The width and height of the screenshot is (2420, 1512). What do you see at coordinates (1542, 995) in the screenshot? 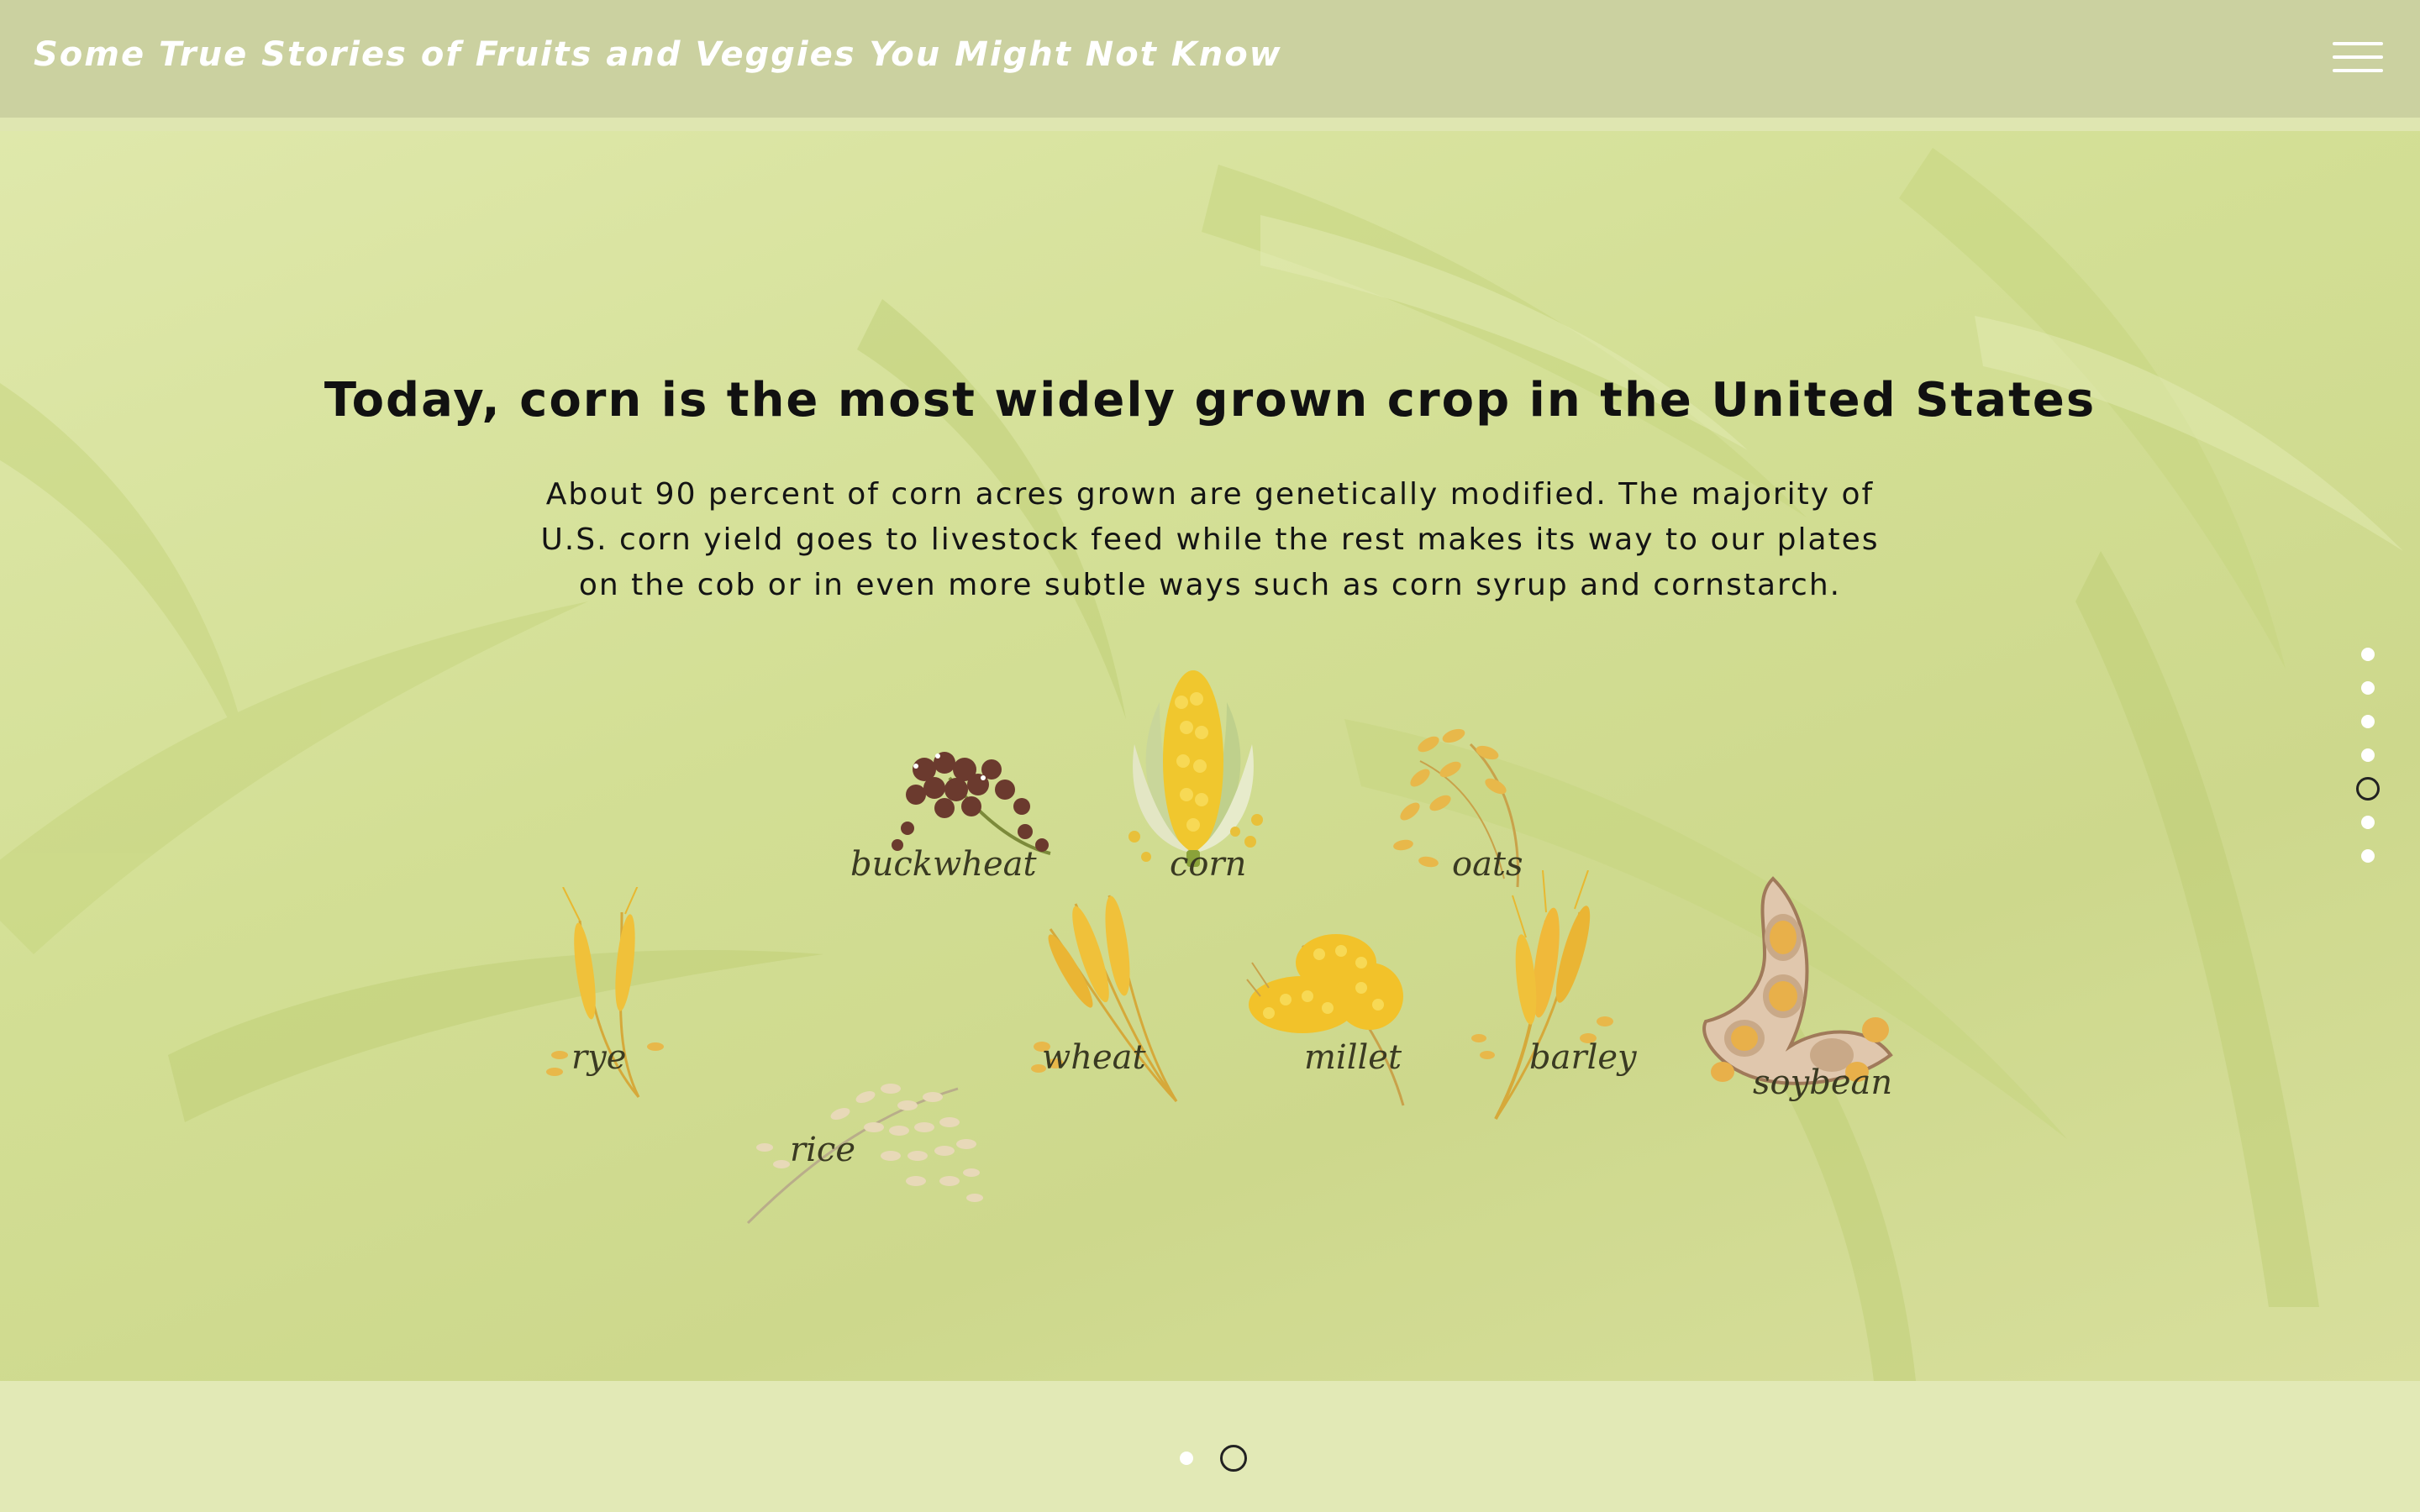
I see `barley-icon` at bounding box center [1542, 995].